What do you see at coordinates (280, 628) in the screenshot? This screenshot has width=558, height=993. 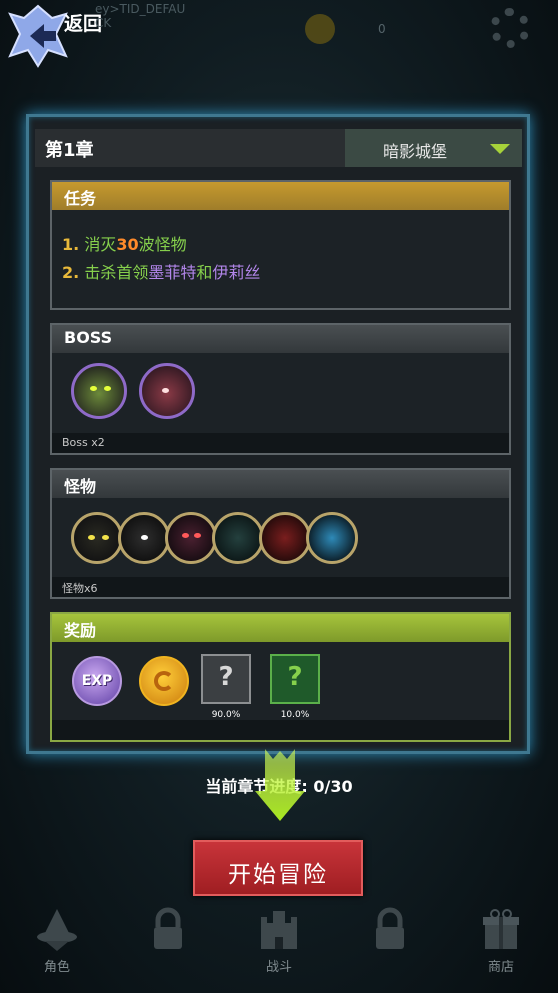 I see `reward-header: 奖励` at bounding box center [280, 628].